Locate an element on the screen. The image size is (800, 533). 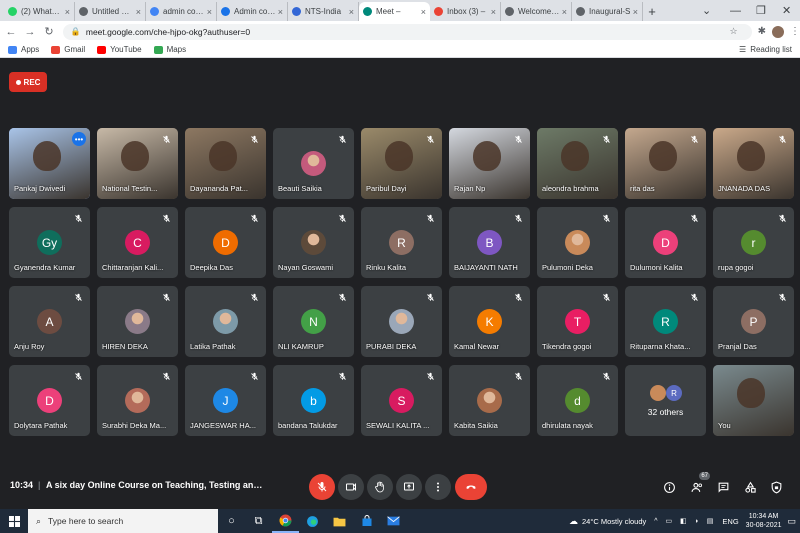
meeting-details-button is located at coordinates (669, 487).